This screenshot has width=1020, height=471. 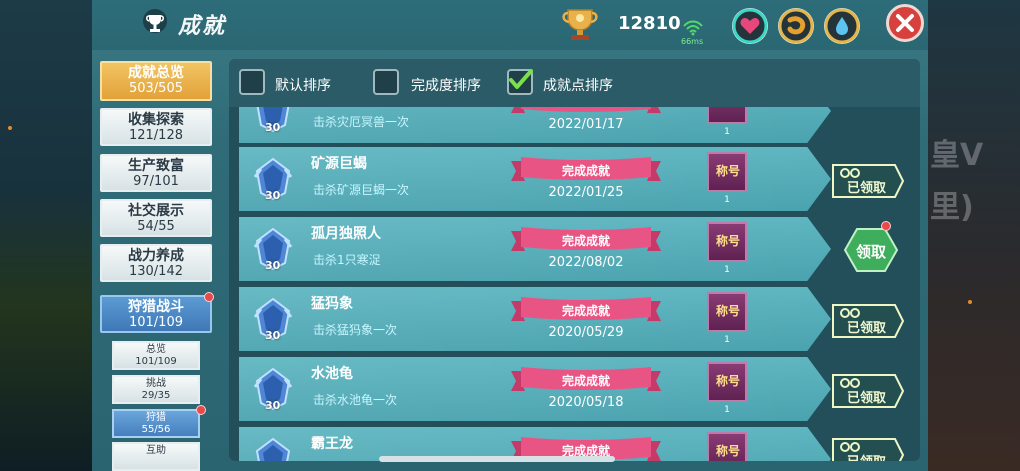 I want to click on achievement-score: 12810, so click(x=649, y=23).